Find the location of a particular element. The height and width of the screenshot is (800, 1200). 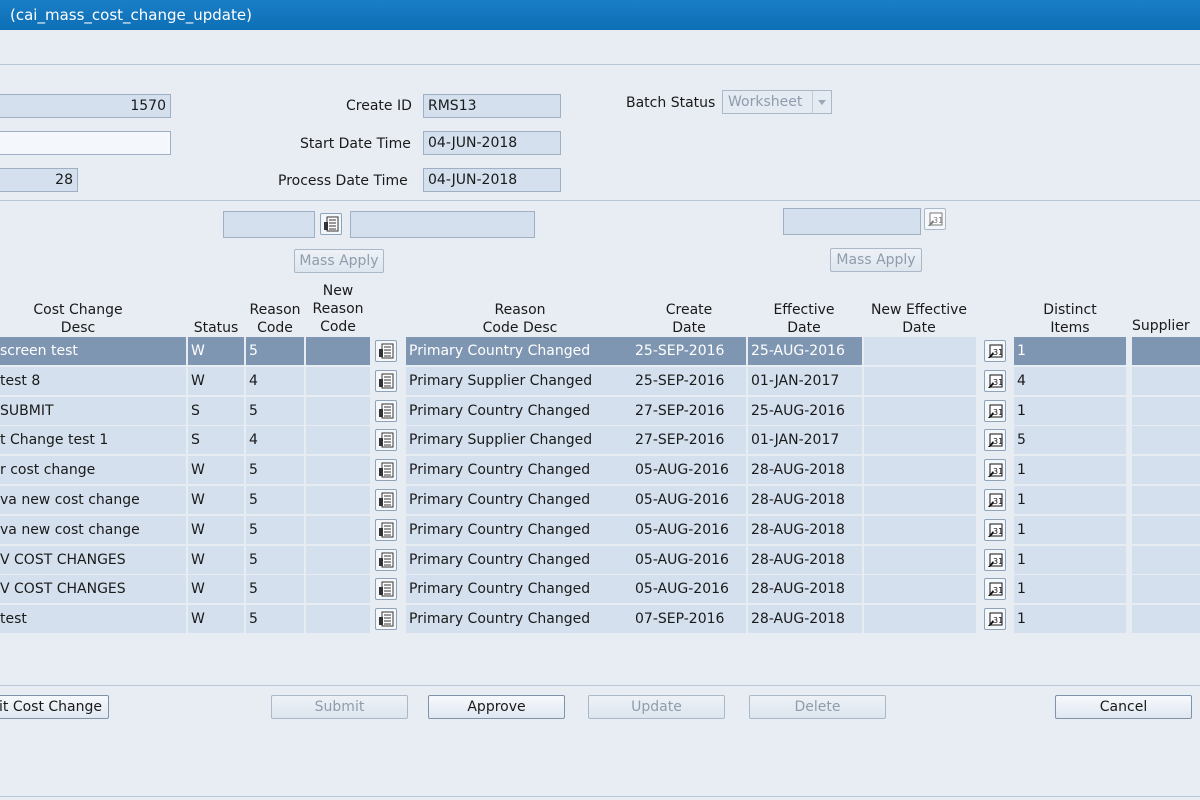

cell-cost-change-desc: test 8 is located at coordinates (93, 380).